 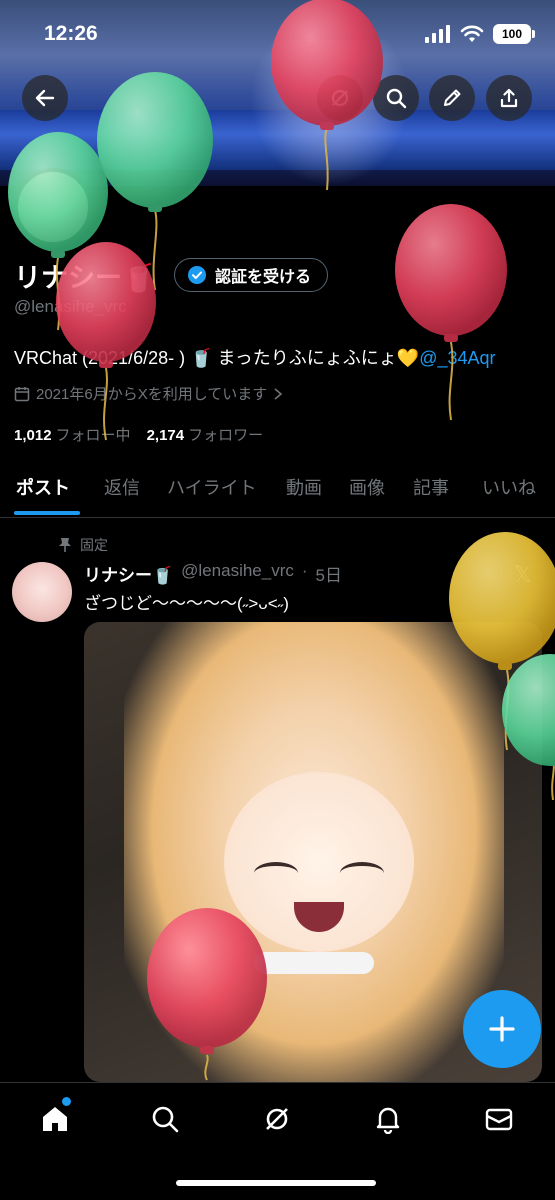 I want to click on nav-messages, so click(x=499, y=1119).